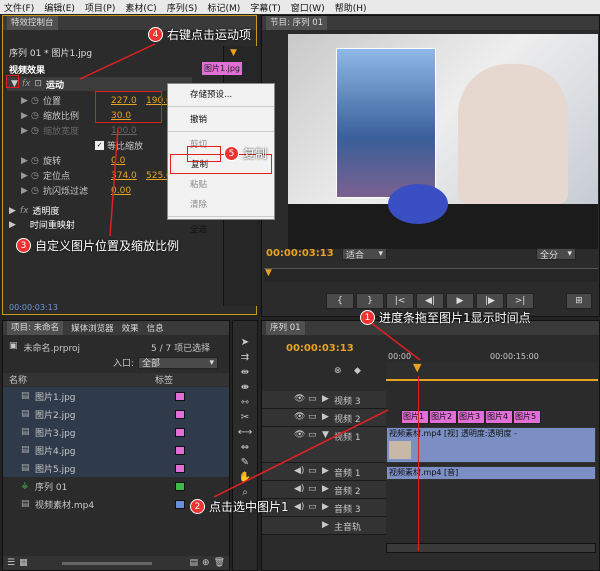 The width and height of the screenshot is (600, 571). What do you see at coordinates (245, 492) in the screenshot?
I see `zoom-tool-icon: ⌕` at bounding box center [245, 492].